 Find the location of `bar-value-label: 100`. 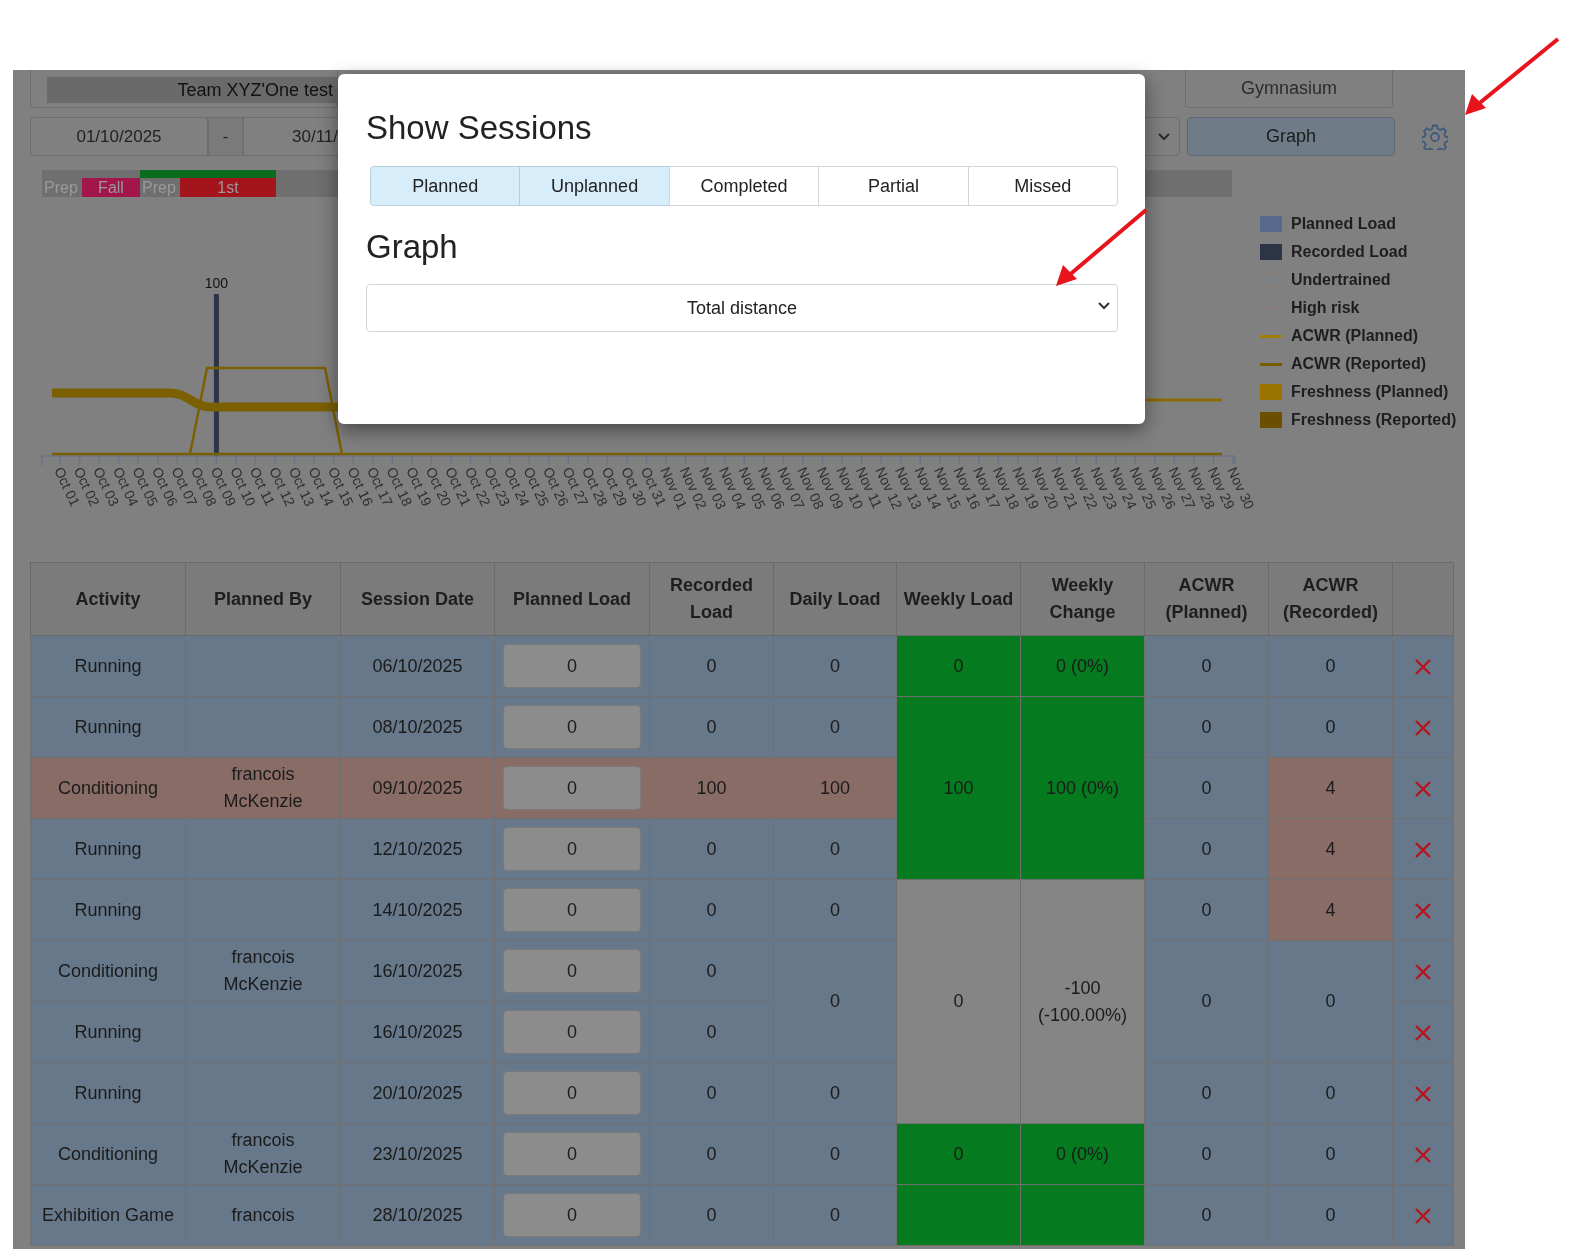

bar-value-label: 100 is located at coordinates (216, 283).